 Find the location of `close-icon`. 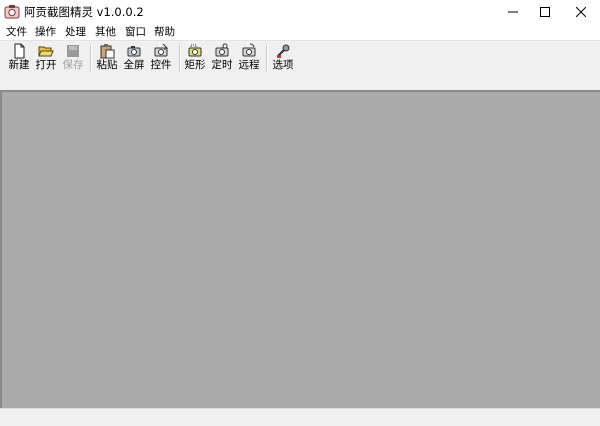

close-icon is located at coordinates (581, 12).